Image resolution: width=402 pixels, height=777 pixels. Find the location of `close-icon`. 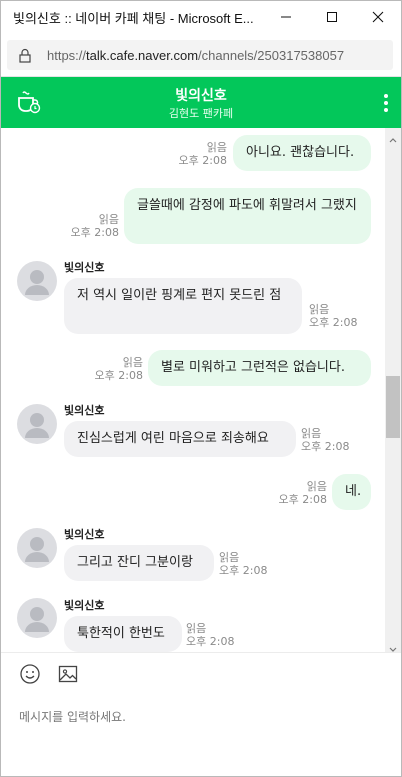

close-icon is located at coordinates (378, 17).